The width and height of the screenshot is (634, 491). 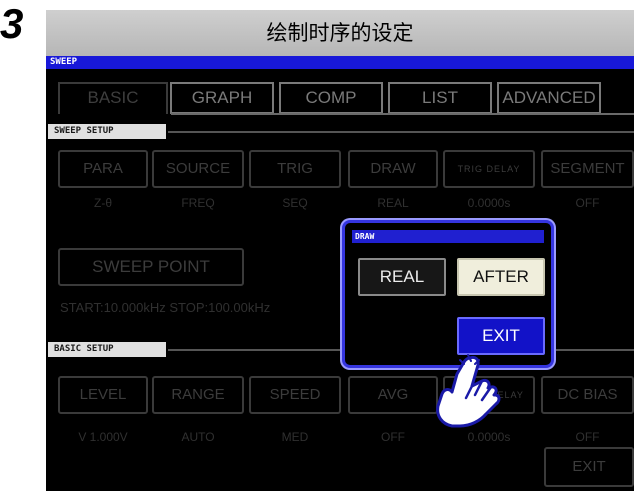 I want to click on popup-exit-button: EXIT, so click(x=501, y=336).